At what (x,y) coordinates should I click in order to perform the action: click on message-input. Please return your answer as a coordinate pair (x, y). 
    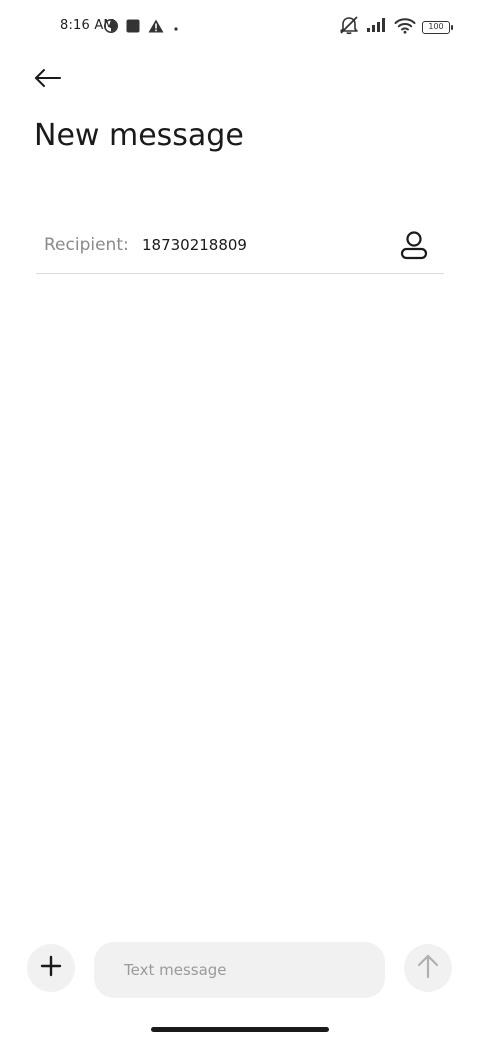
    Looking at the image, I should click on (239, 970).